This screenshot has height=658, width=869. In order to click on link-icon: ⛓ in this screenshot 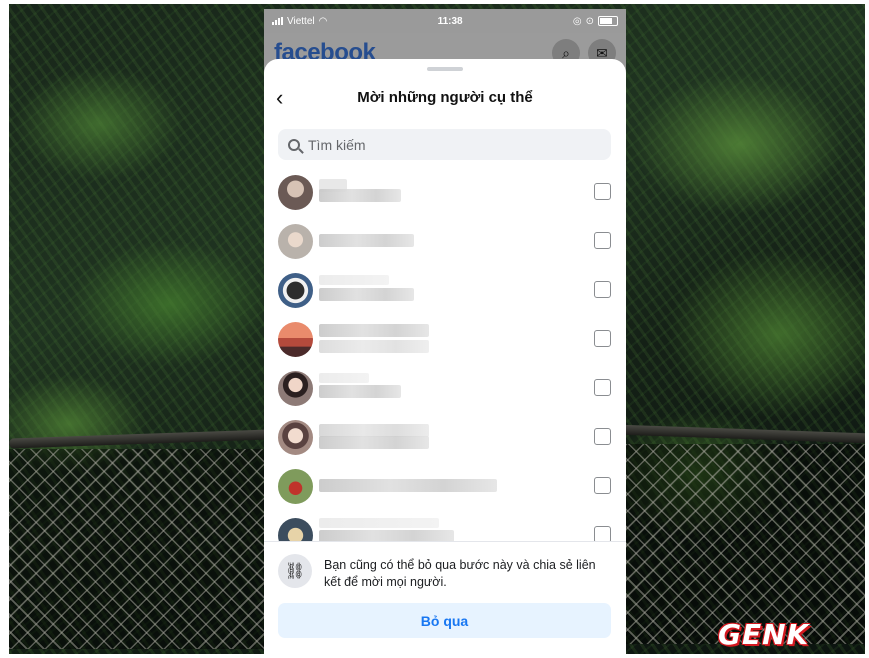, I will do `click(295, 571)`.